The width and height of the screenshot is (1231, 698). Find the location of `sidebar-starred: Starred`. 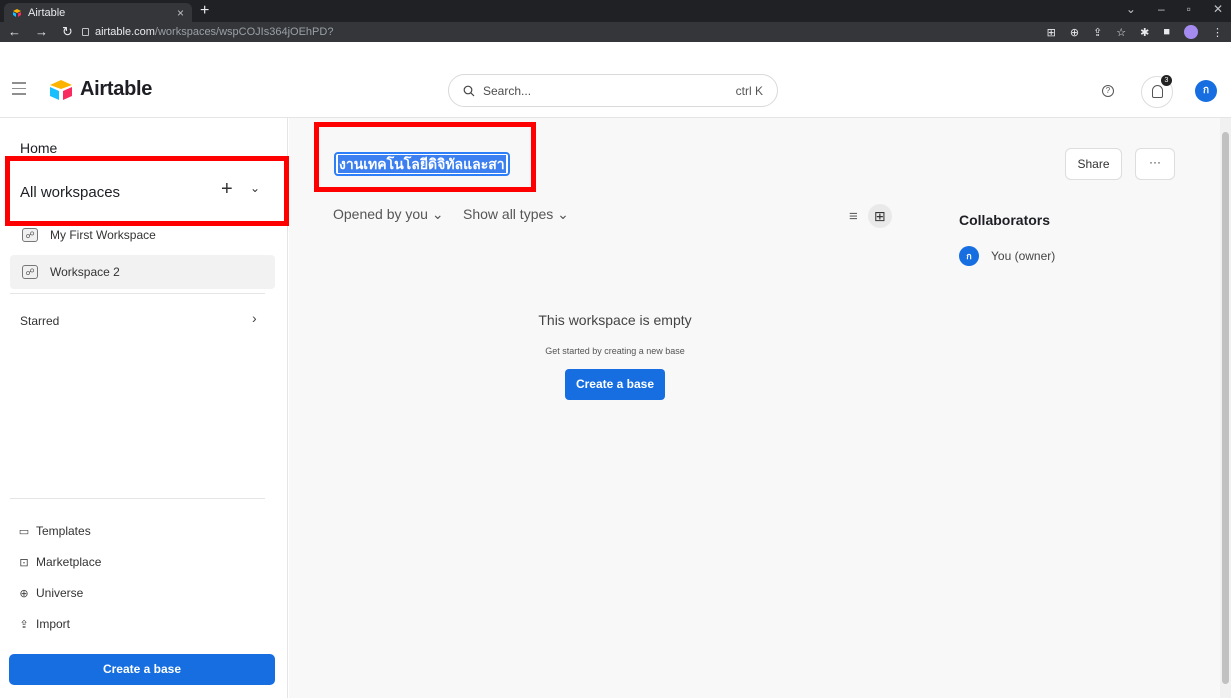

sidebar-starred: Starred is located at coordinates (39, 321).